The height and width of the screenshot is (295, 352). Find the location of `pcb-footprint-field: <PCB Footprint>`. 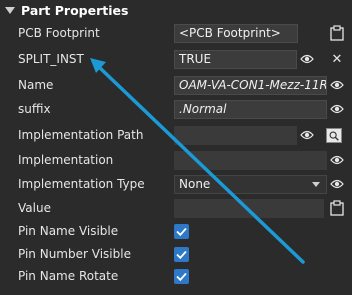

pcb-footprint-field: <PCB Footprint> is located at coordinates (236, 33).